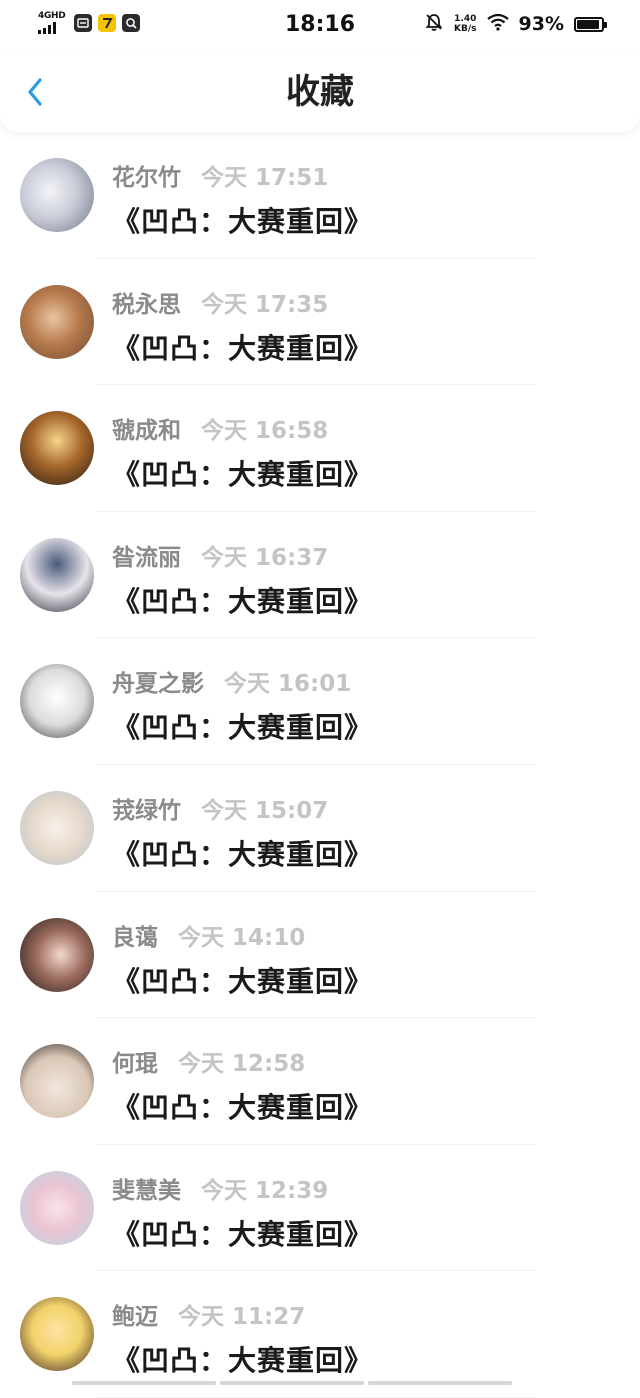 The image size is (640, 1398). I want to click on item-meta: 斐慧美 今天 12:39, so click(220, 1188).